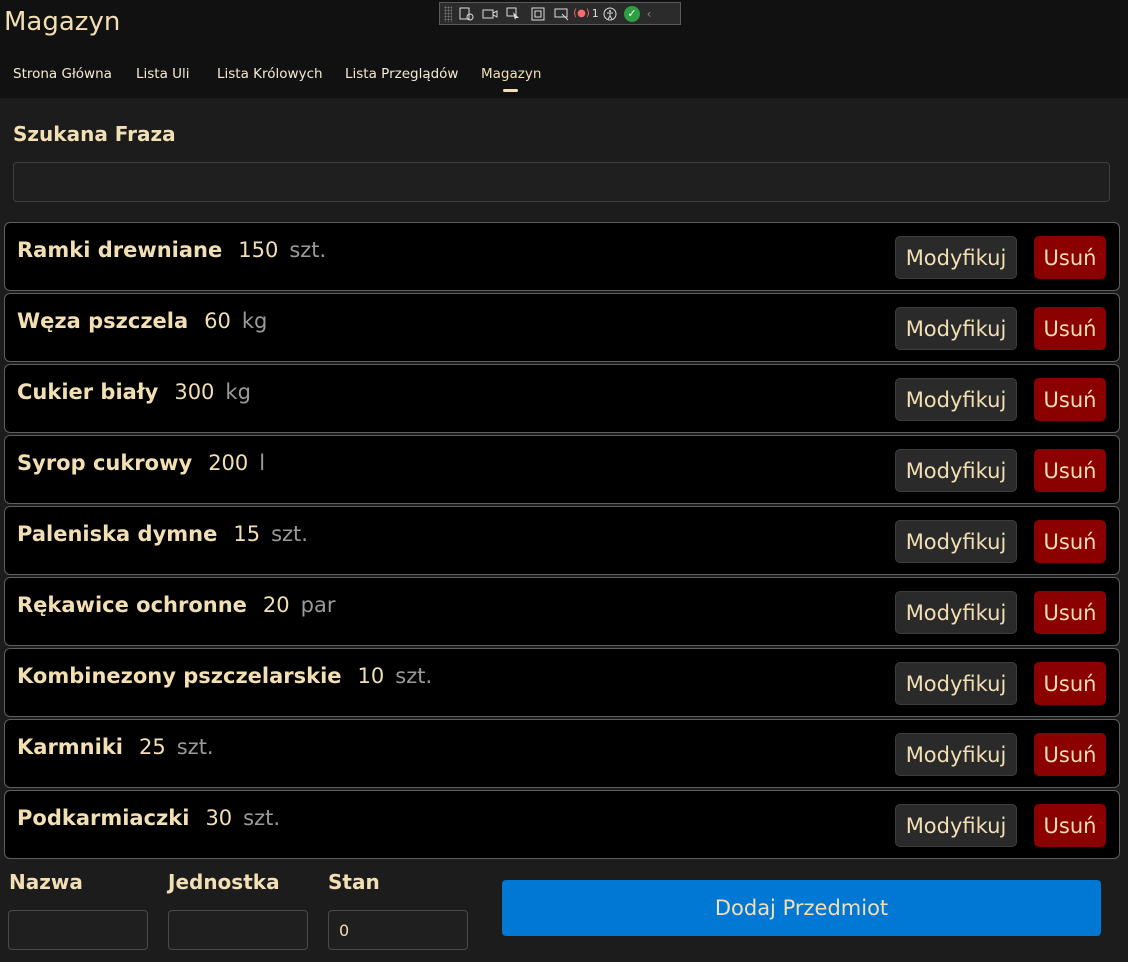  I want to click on item-name: Ramki drewniane, so click(120, 250).